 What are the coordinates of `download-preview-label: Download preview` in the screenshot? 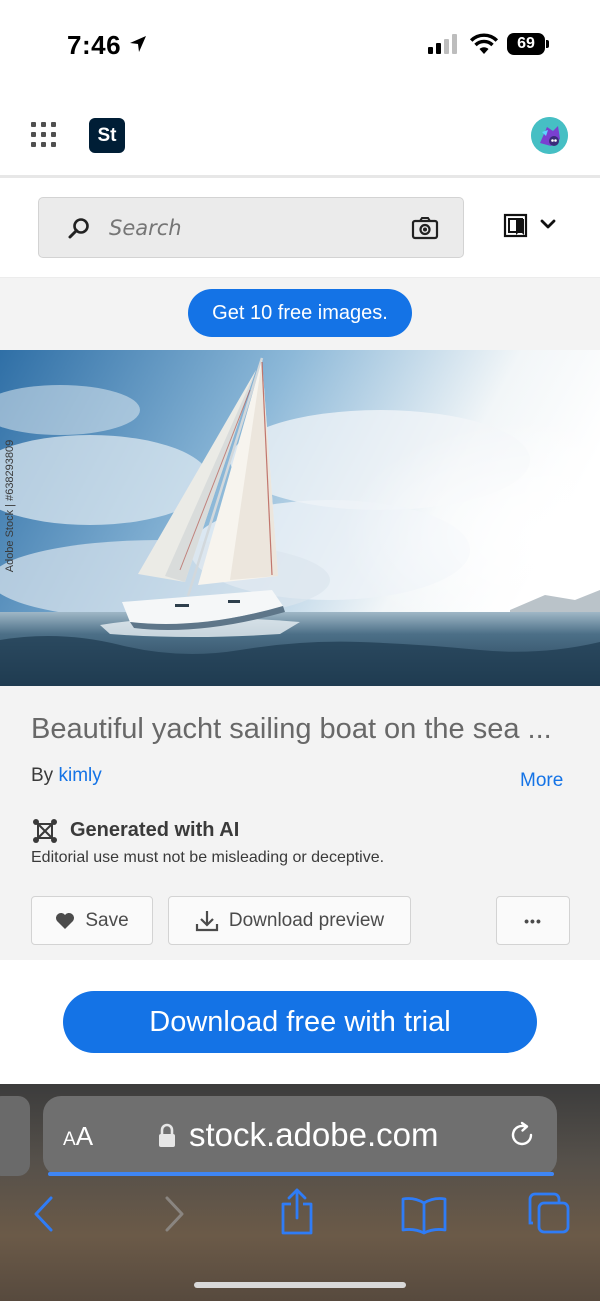 It's located at (306, 920).